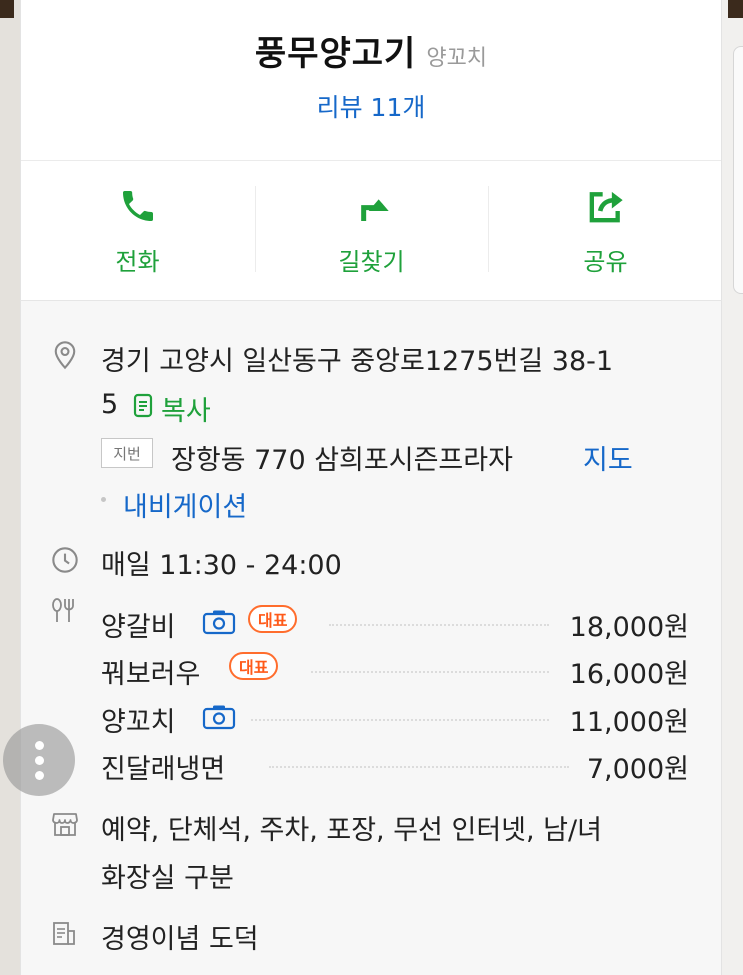 The image size is (743, 975). Describe the element at coordinates (65, 824) in the screenshot. I see `store-icon` at that location.